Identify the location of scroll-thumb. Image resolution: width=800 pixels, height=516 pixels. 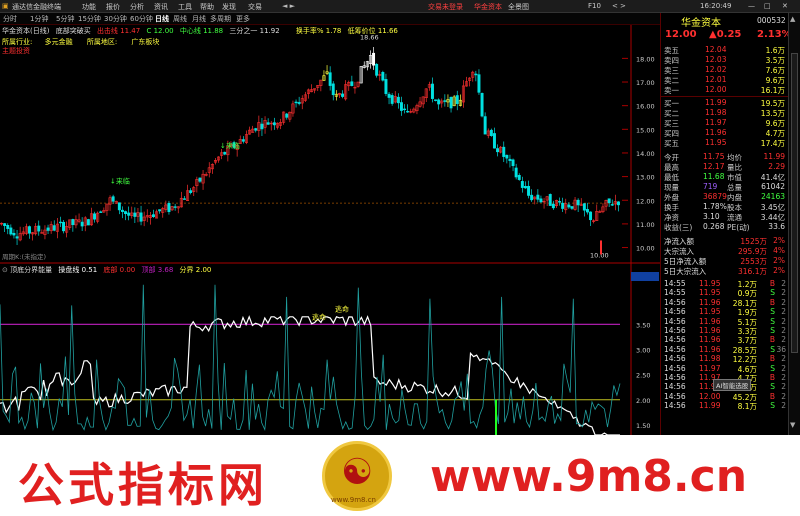
(794, 203).